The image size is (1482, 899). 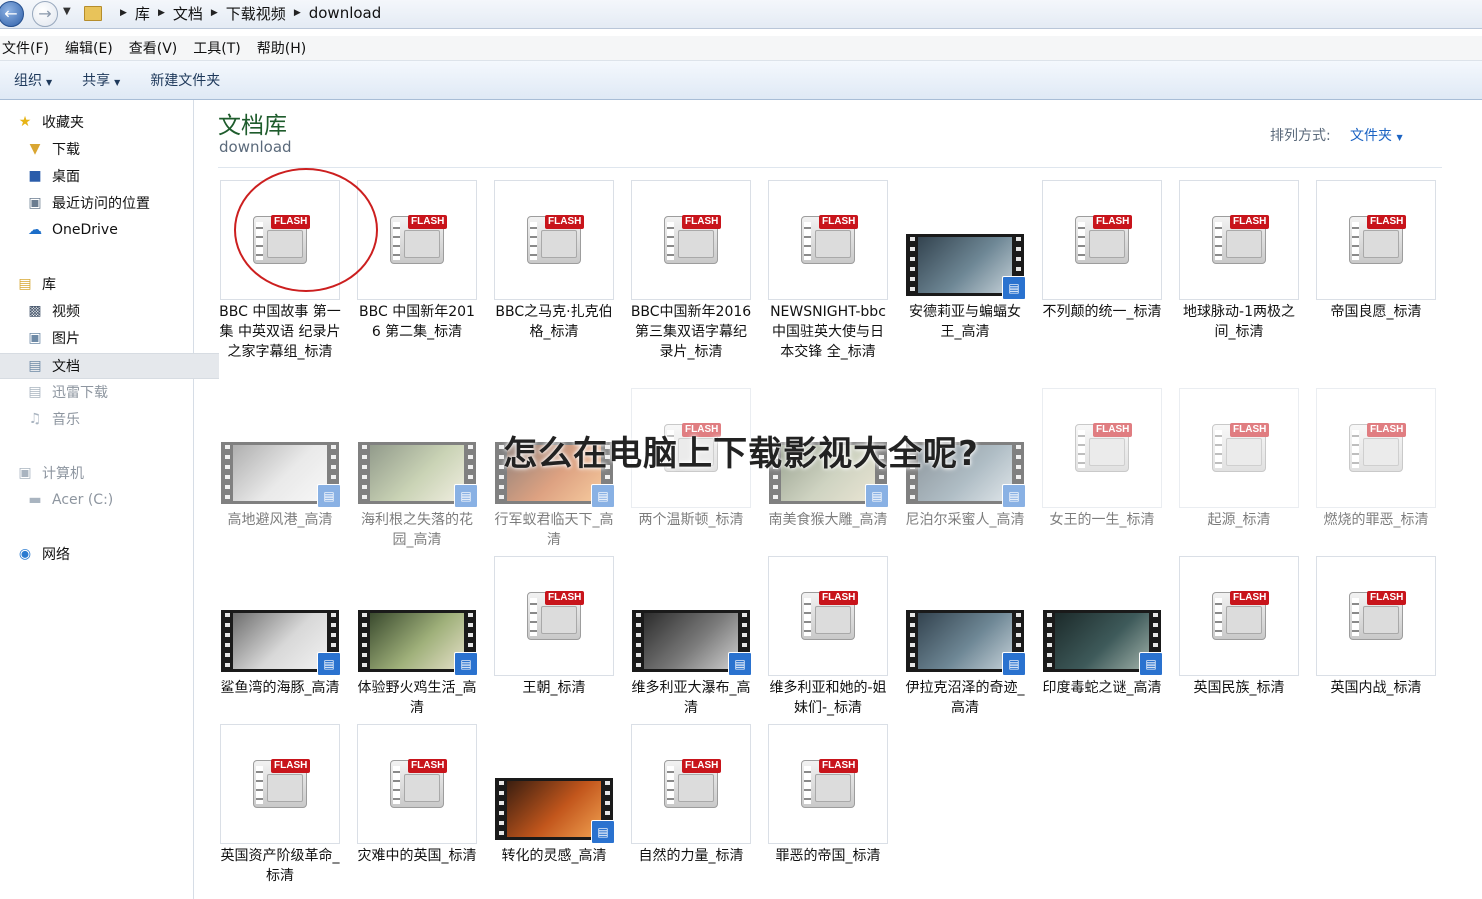 What do you see at coordinates (25, 554) in the screenshot?
I see `network-icon: ◉` at bounding box center [25, 554].